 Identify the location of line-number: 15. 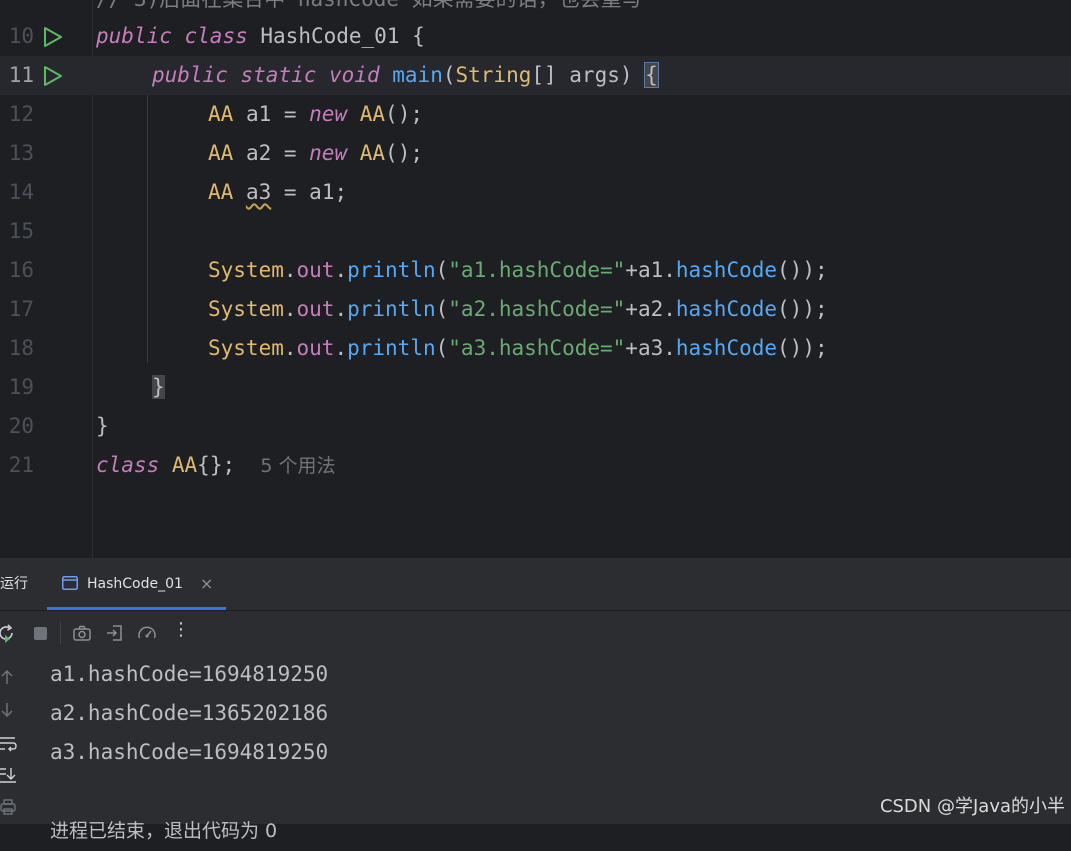
(21, 231).